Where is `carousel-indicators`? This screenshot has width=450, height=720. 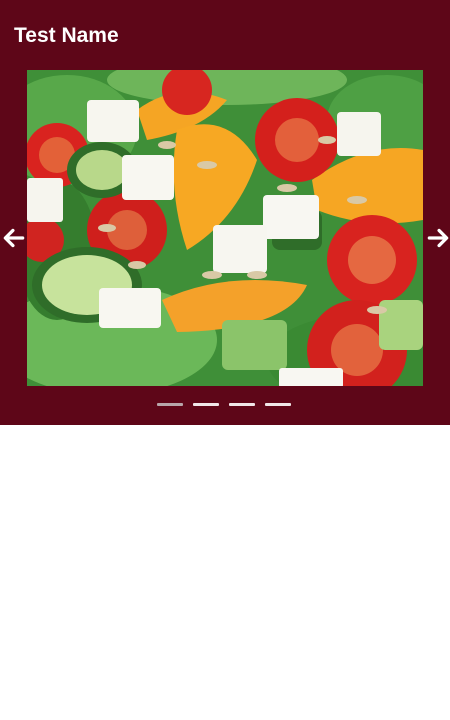 carousel-indicators is located at coordinates (224, 404).